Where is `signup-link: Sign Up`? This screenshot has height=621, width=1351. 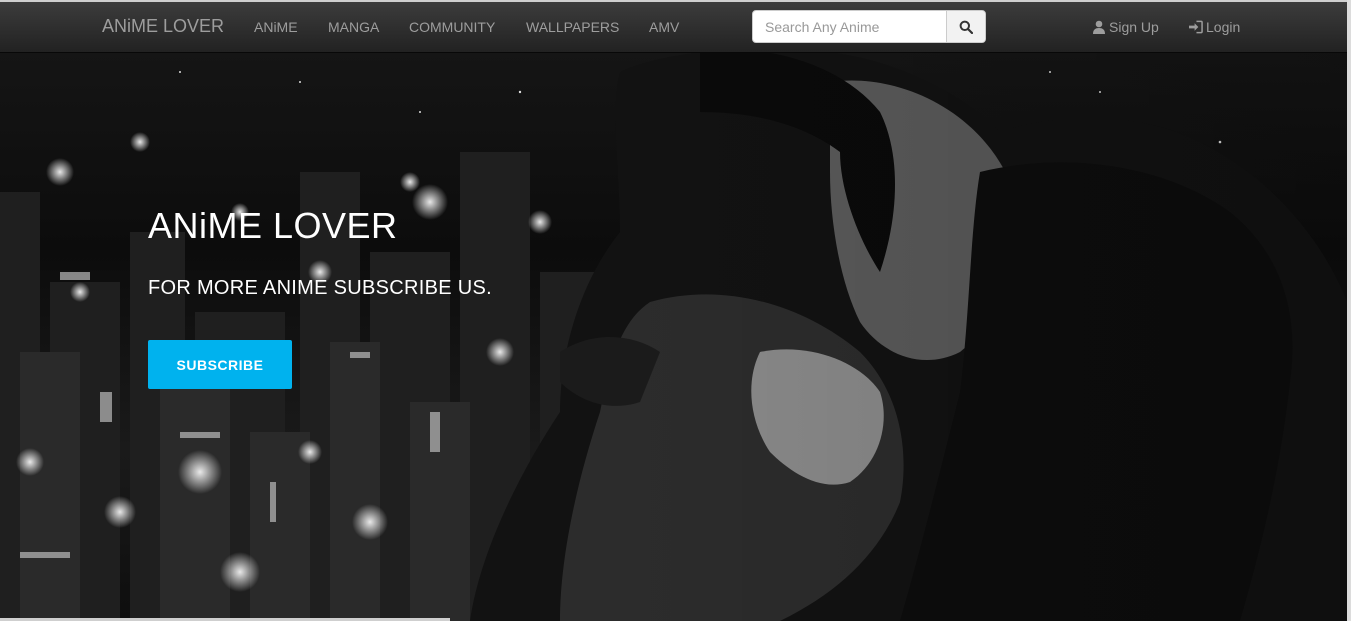 signup-link: Sign Up is located at coordinates (1125, 27).